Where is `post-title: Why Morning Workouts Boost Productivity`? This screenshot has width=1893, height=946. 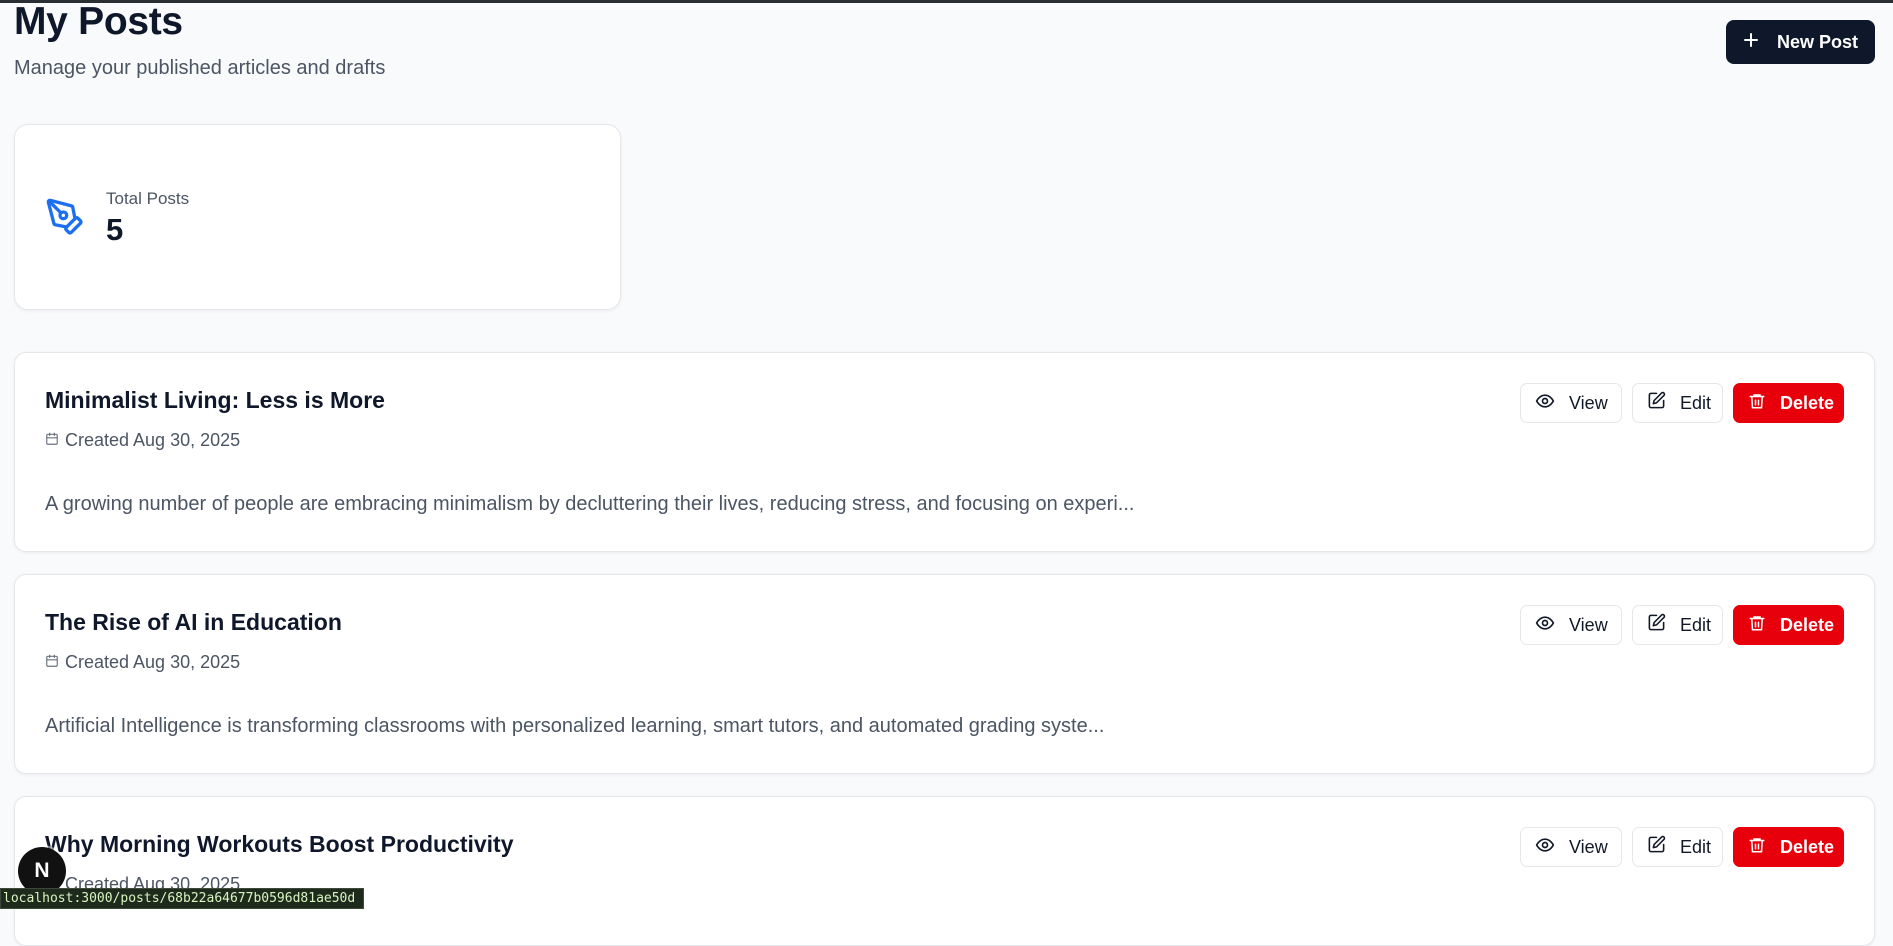
post-title: Why Morning Workouts Boost Productivity is located at coordinates (279, 844).